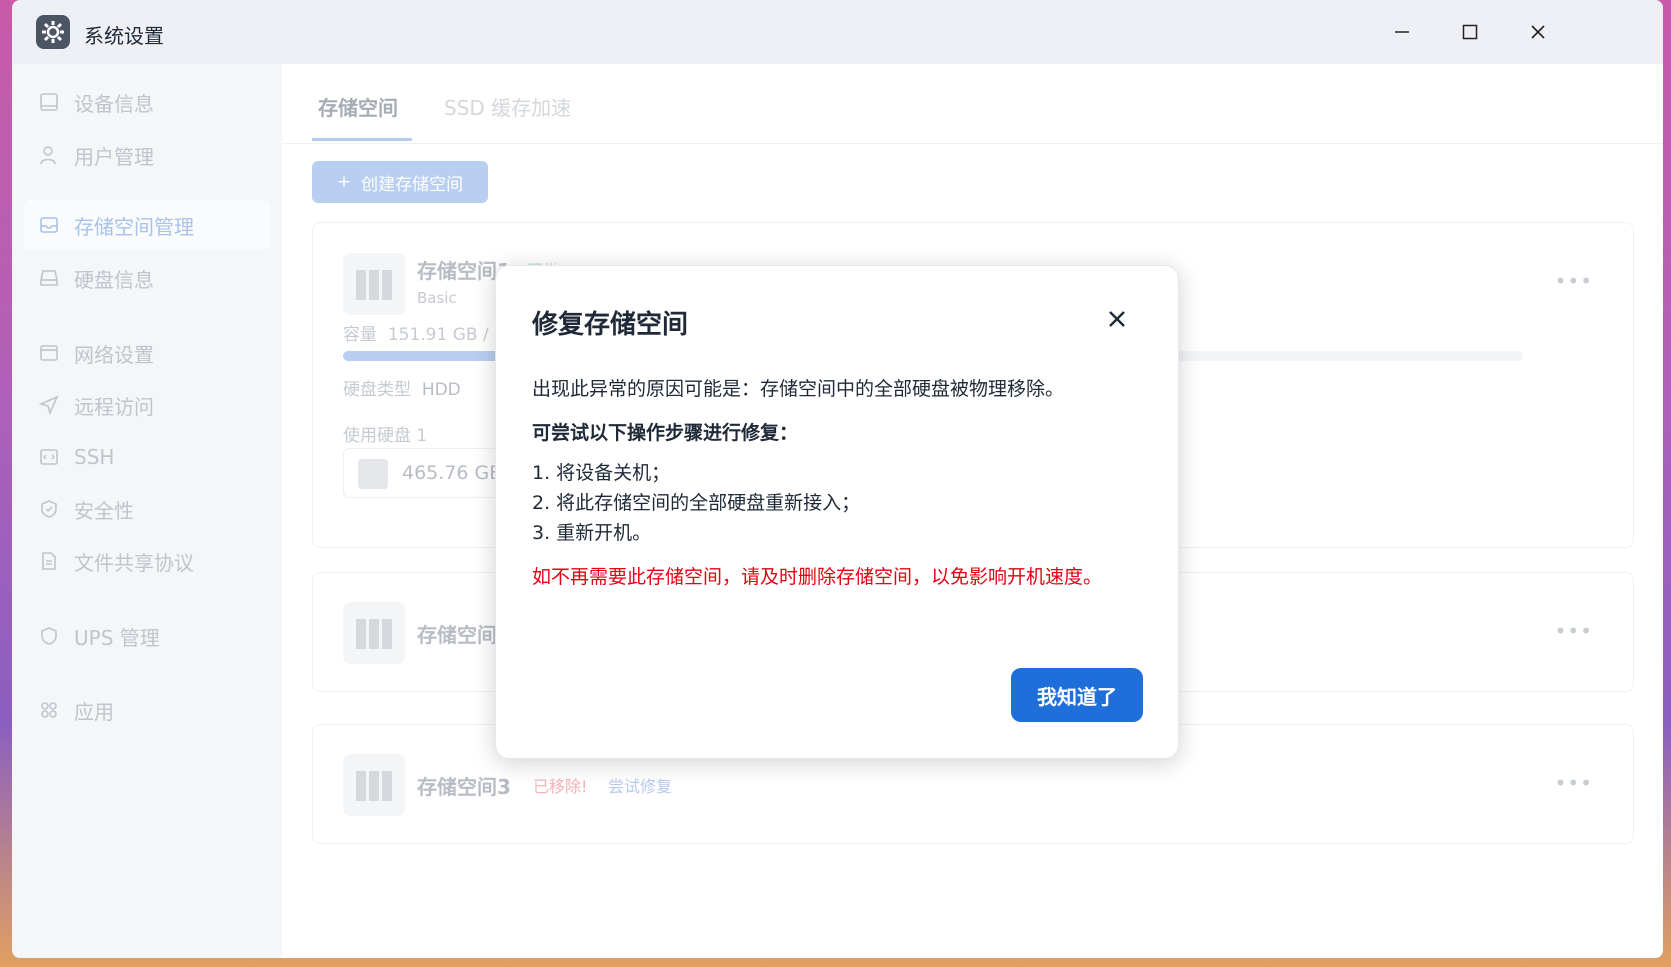 This screenshot has width=1671, height=967. I want to click on sidebar-item-label: 应用, so click(94, 711).